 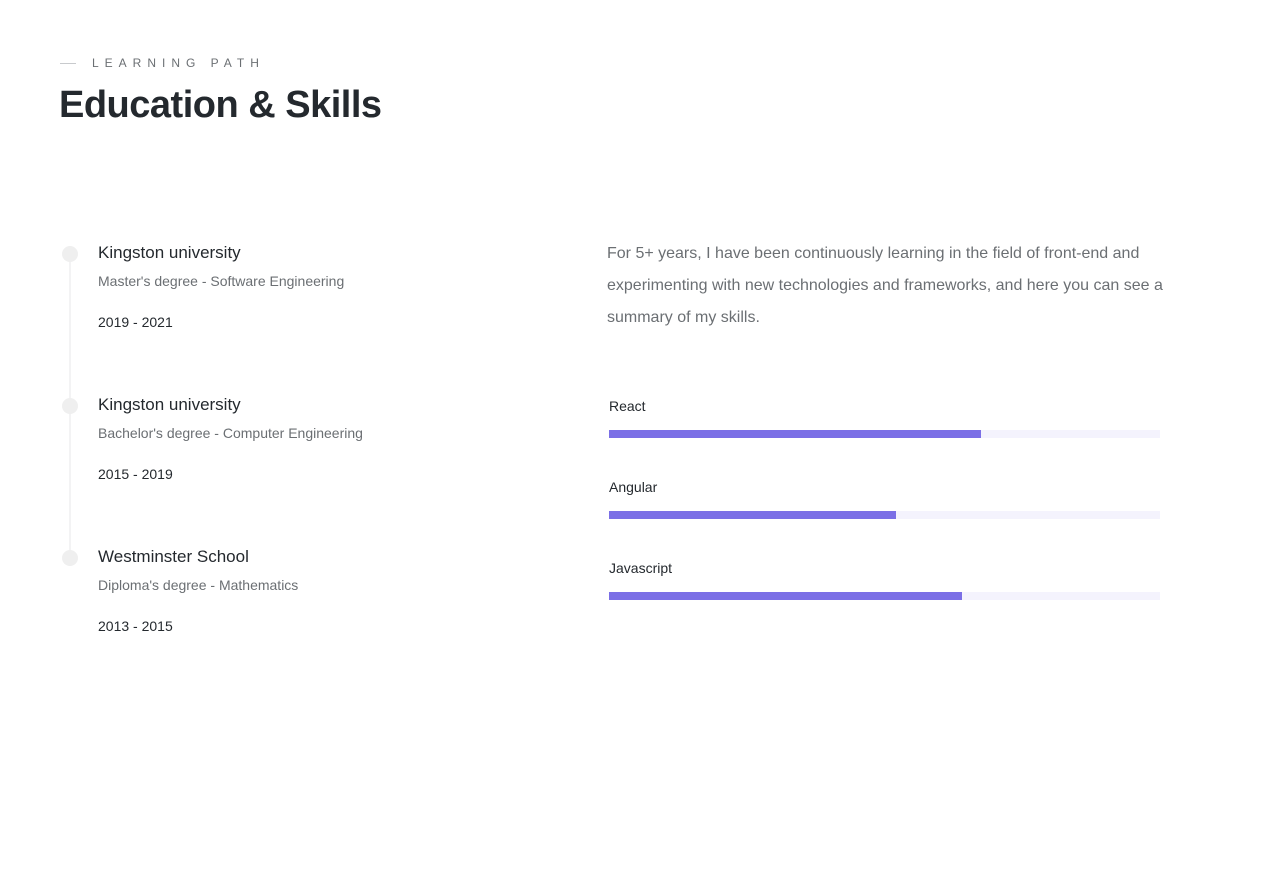 What do you see at coordinates (135, 322) in the screenshot?
I see `years-text: 2019 - 2021` at bounding box center [135, 322].